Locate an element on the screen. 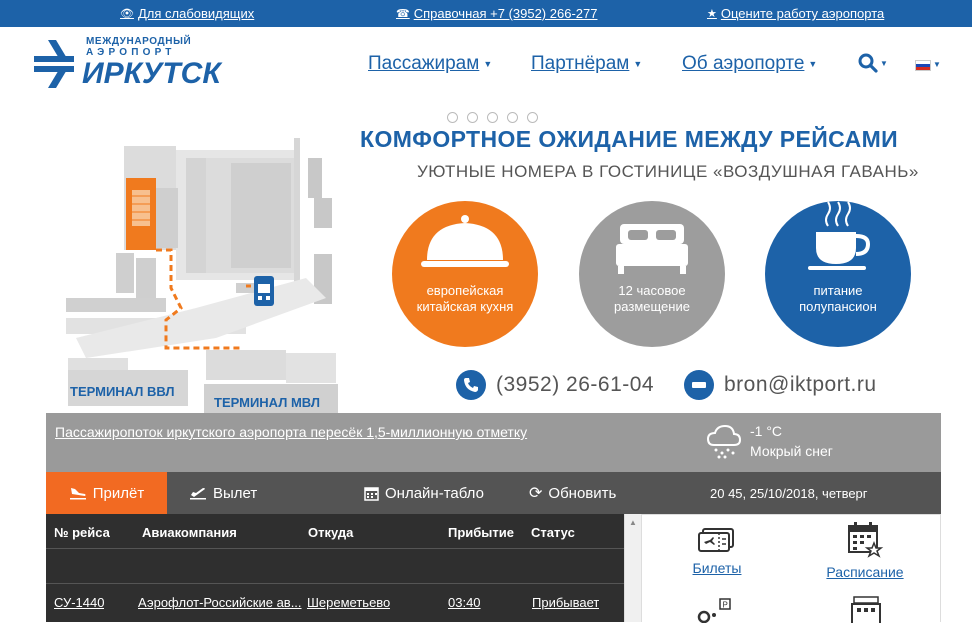 The image size is (972, 628). calendar-icon is located at coordinates (371, 493).